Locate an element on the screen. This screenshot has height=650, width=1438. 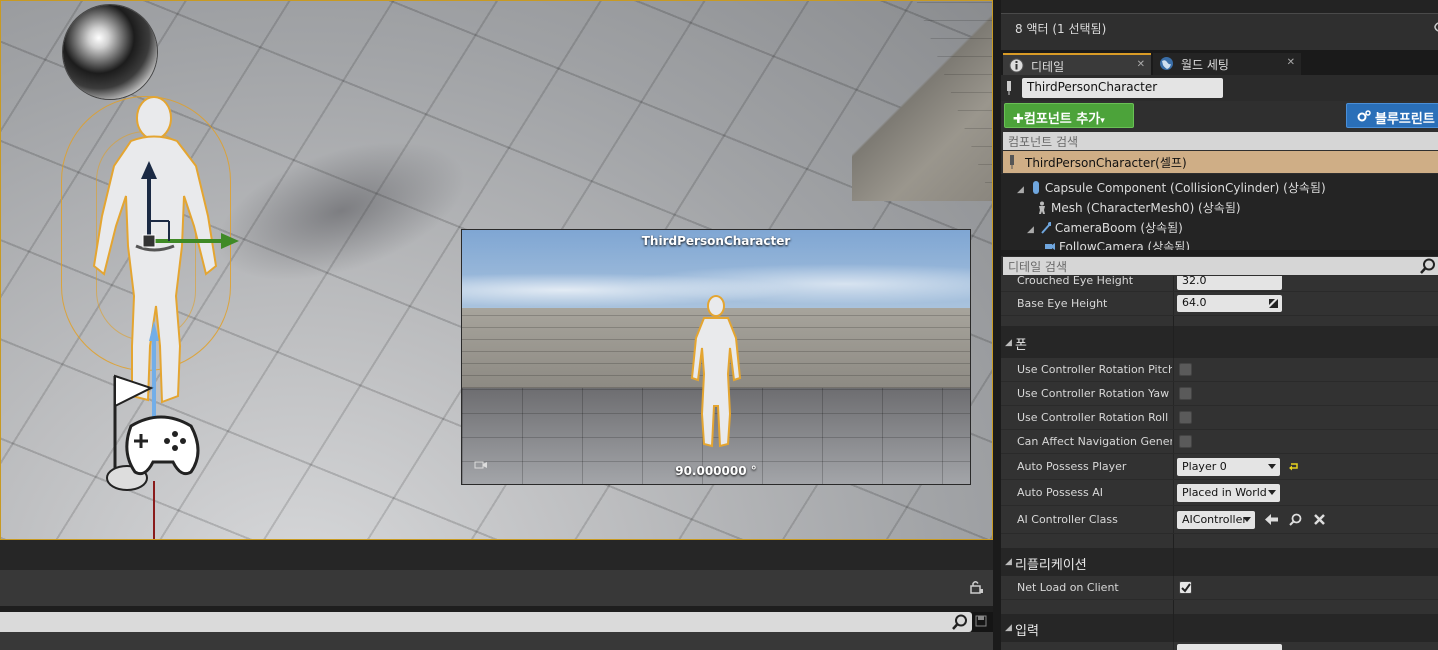
plus-icon: ✚ is located at coordinates (1018, 119).